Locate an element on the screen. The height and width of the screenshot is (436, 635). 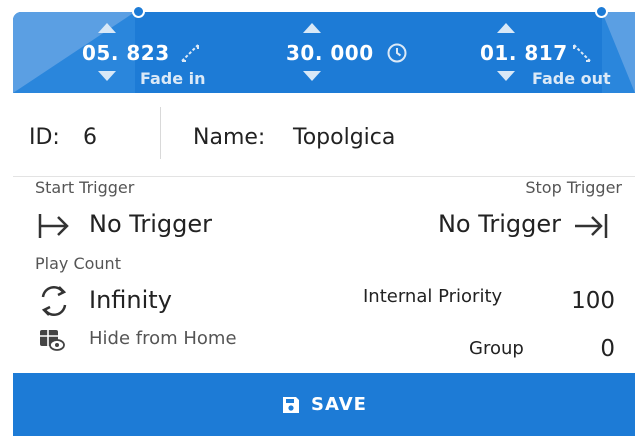
save-button: SAVE is located at coordinates (324, 404).